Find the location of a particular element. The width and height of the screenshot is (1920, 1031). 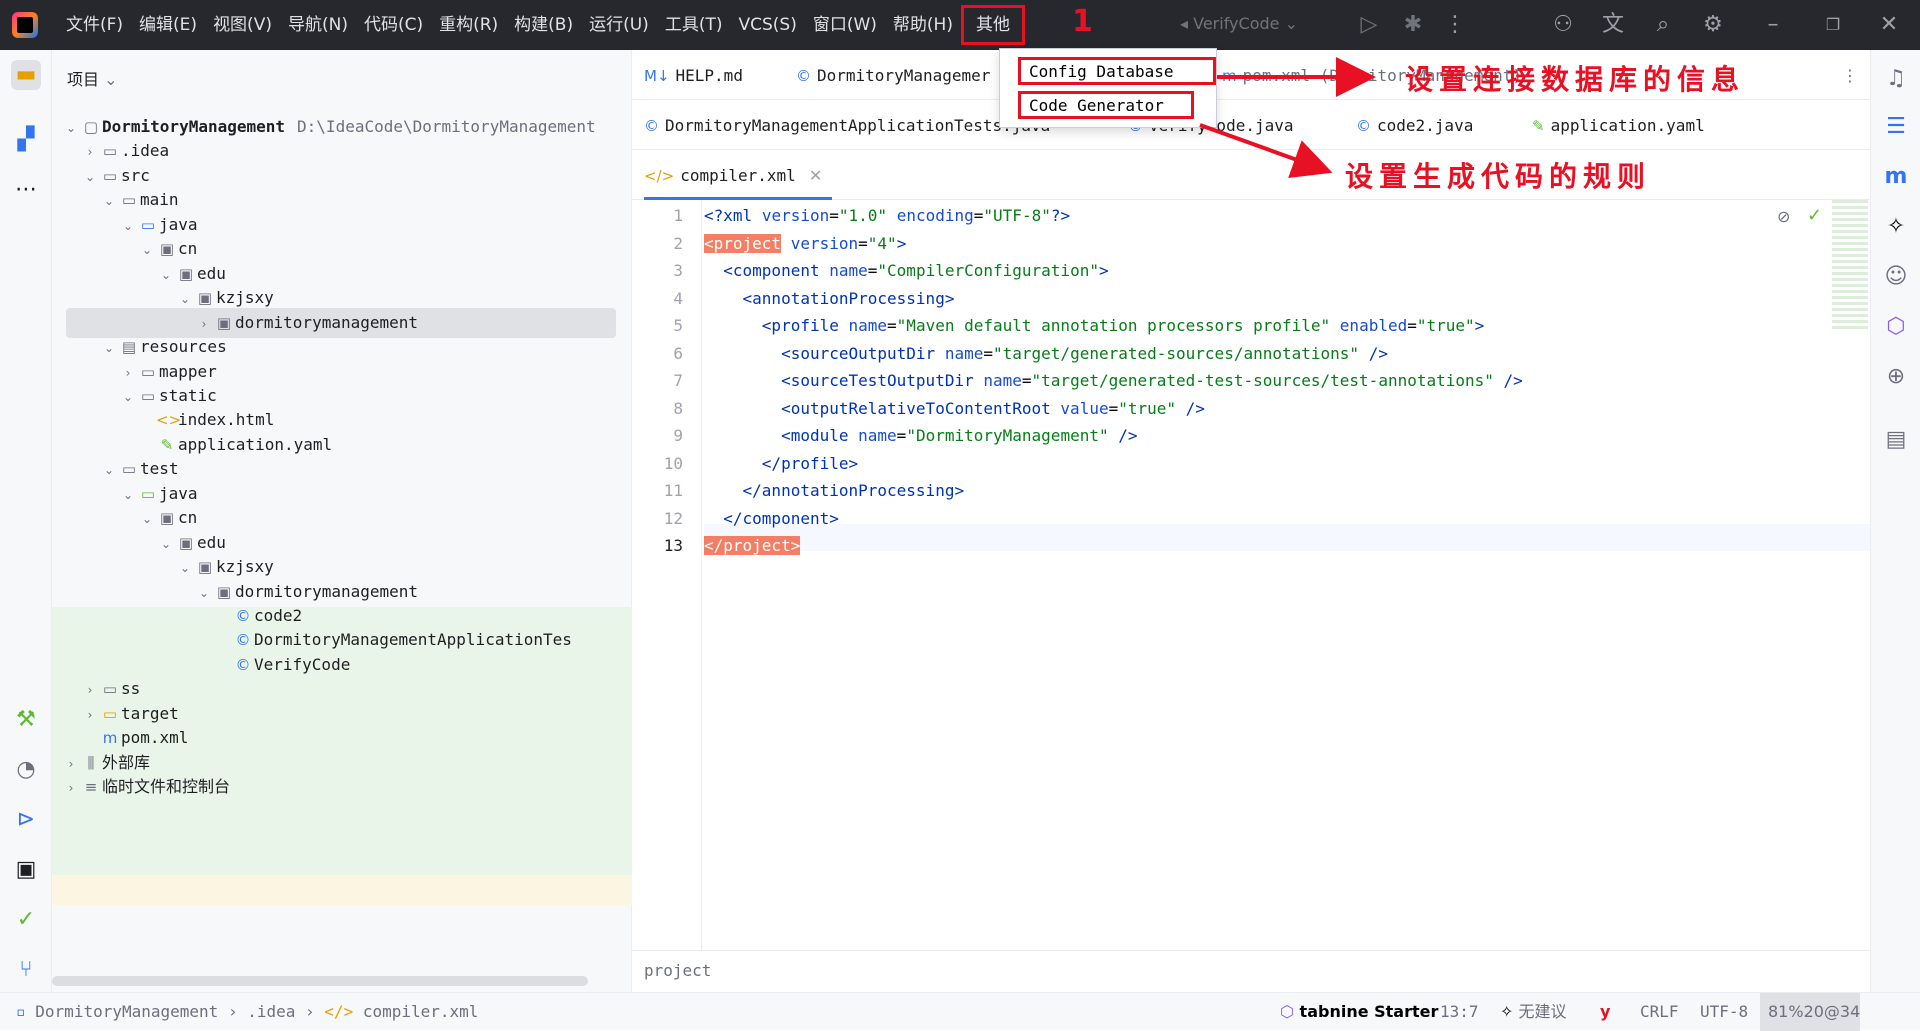

code-line: <module name="DormitoryManagement" /> is located at coordinates (920, 435).